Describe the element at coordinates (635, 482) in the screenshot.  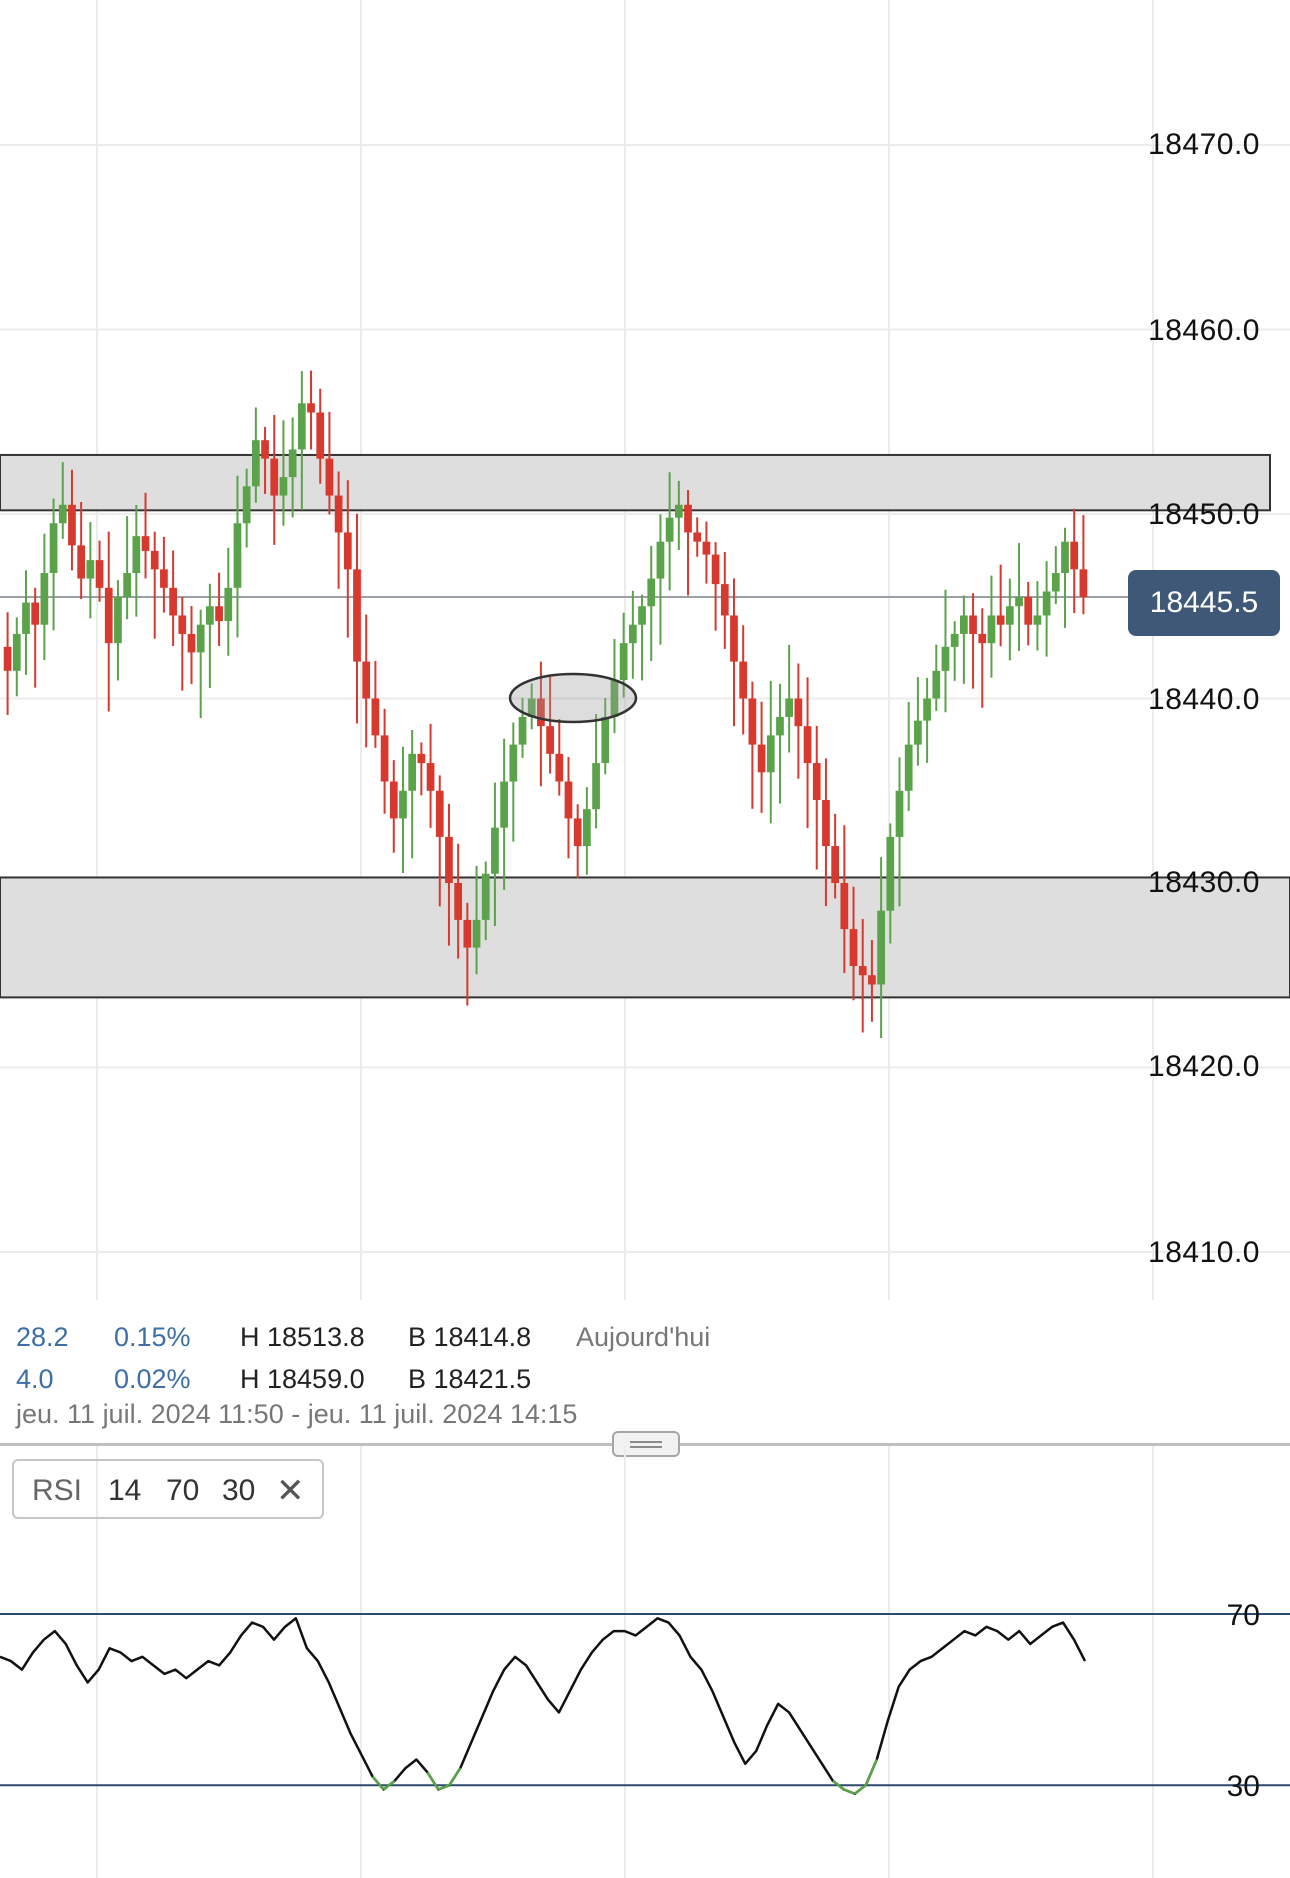
I see `support-resistance-zone` at that location.